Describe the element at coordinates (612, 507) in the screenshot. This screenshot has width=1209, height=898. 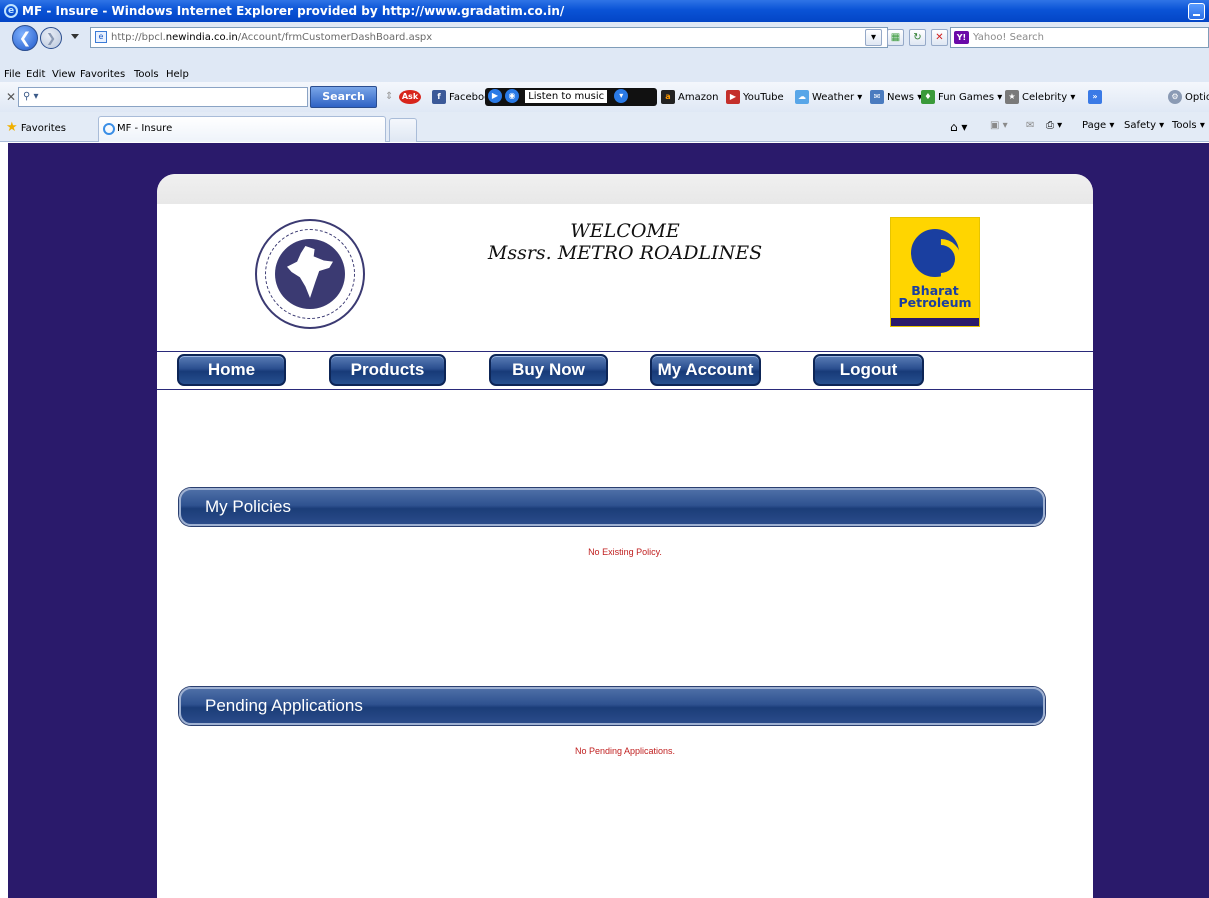
I see `my-policies-header: My Policies` at that location.